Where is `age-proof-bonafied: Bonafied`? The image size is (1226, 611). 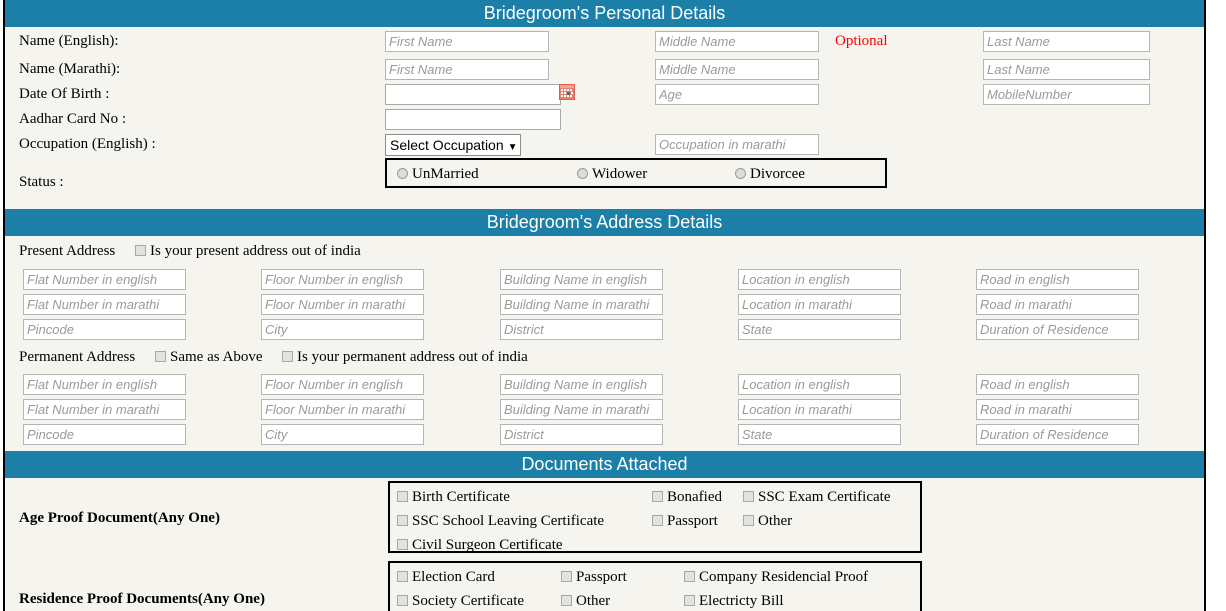 age-proof-bonafied: Bonafied is located at coordinates (687, 497).